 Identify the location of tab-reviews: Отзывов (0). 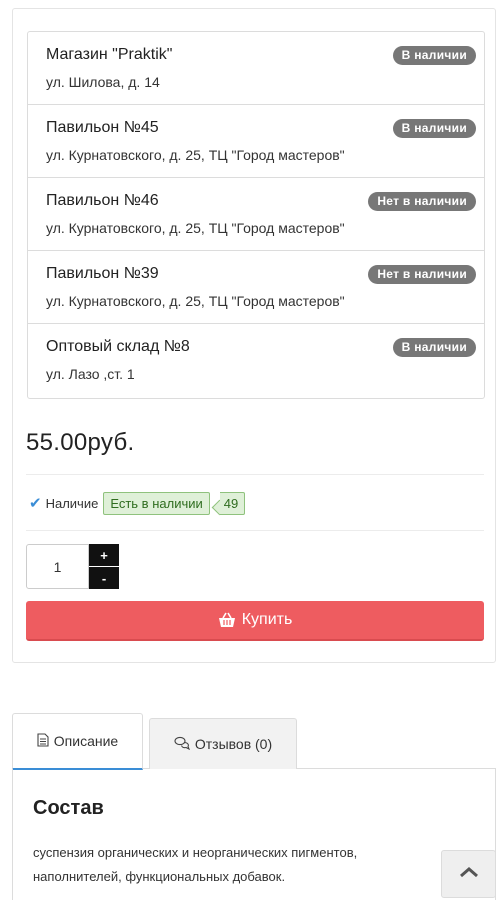
(223, 743).